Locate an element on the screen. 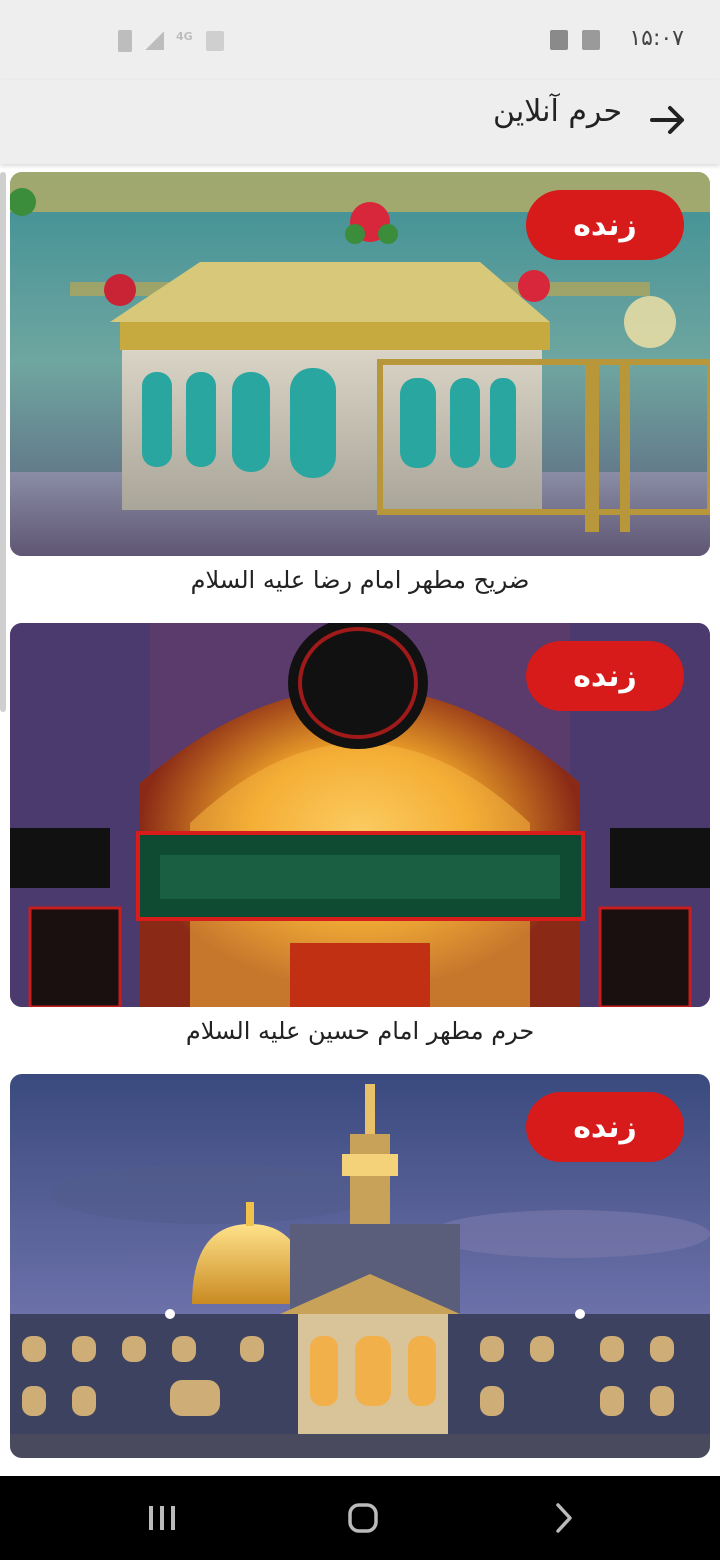  status-icons-left: 4G is located at coordinates (171, 41).